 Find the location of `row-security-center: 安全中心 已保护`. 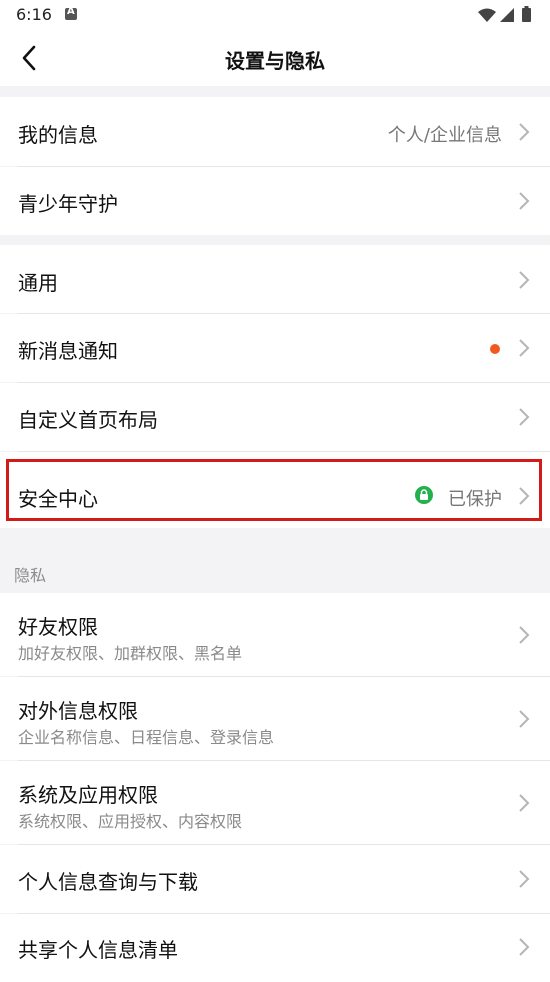

row-security-center: 安全中心 已保护 is located at coordinates (275, 490).